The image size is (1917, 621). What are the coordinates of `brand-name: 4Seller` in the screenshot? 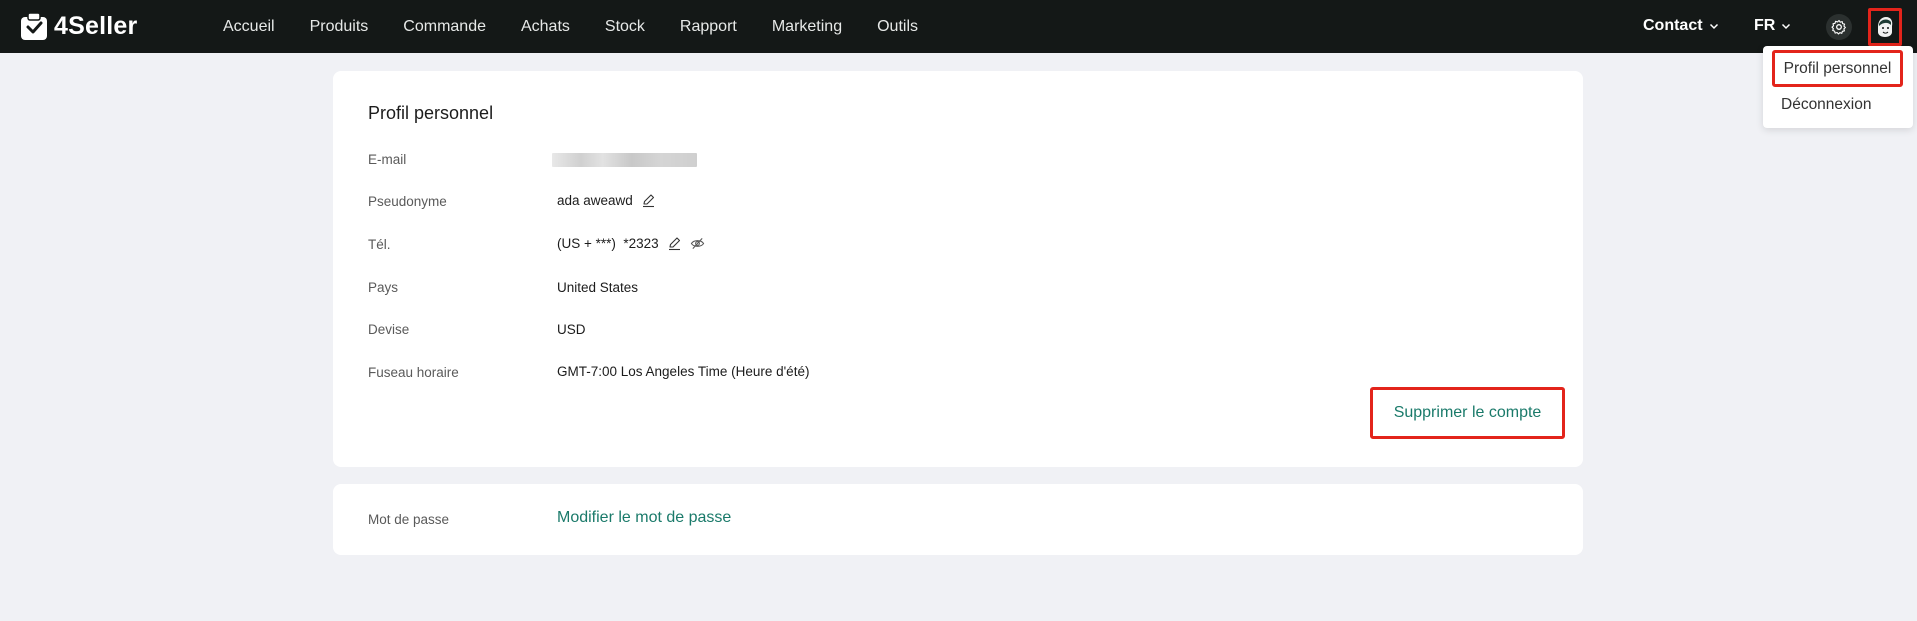 It's located at (96, 26).